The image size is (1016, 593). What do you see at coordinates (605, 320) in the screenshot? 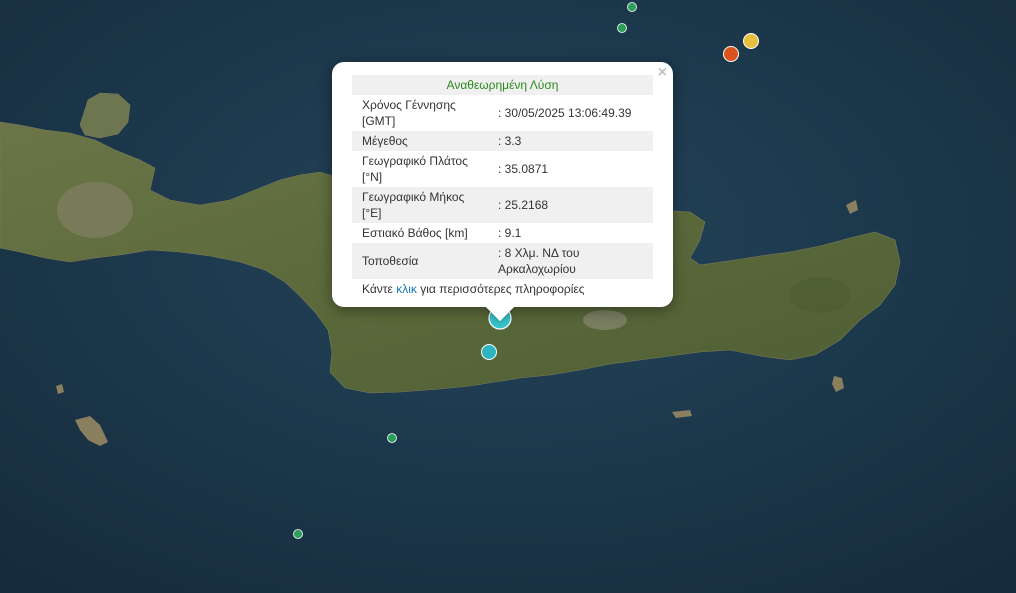
I see `mountain-area-center` at bounding box center [605, 320].